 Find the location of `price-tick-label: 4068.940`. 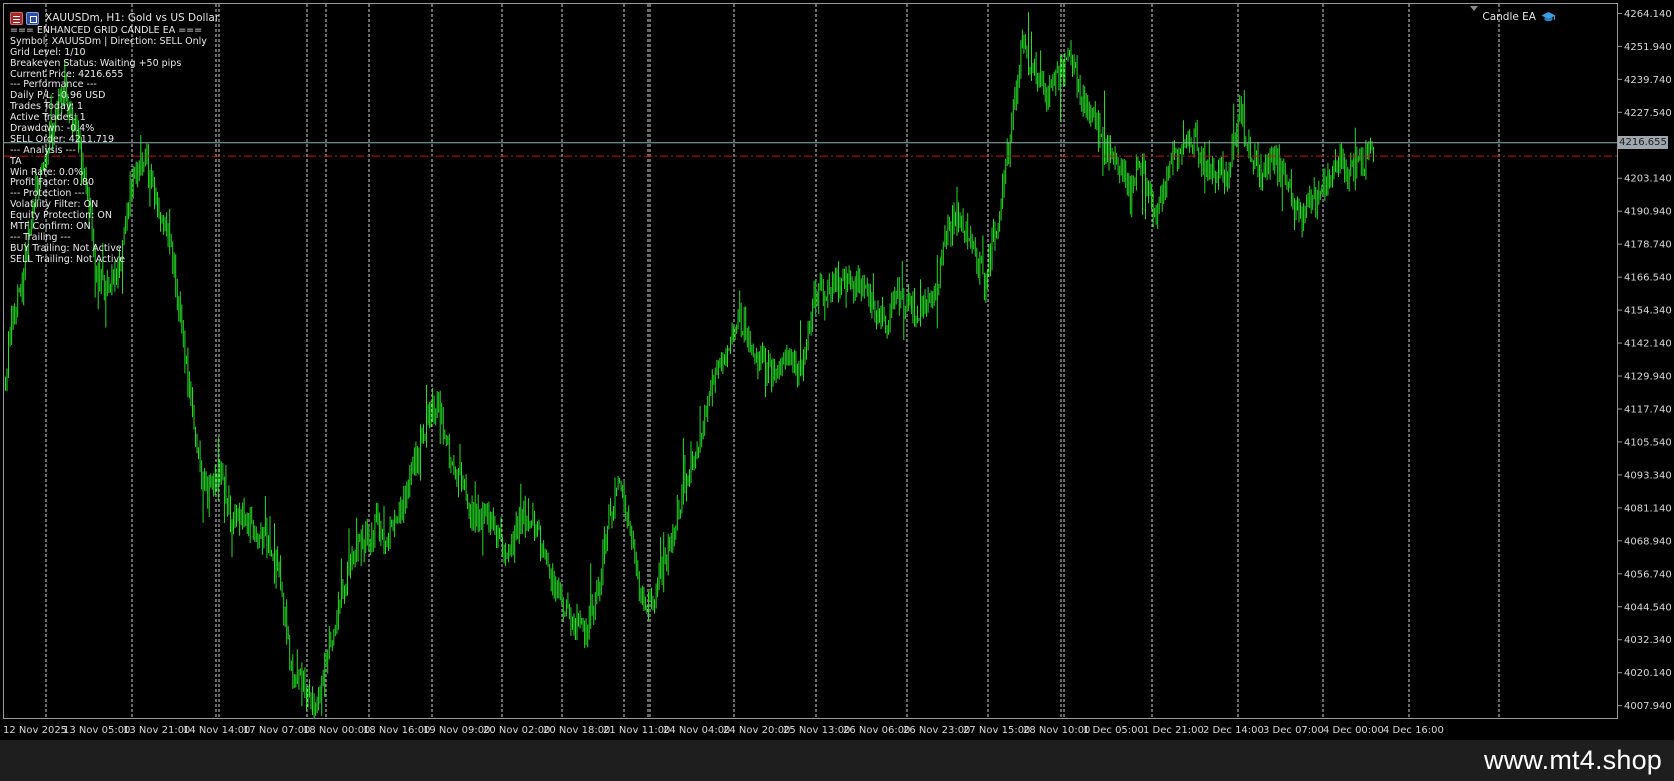

price-tick-label: 4068.940 is located at coordinates (1648, 541).